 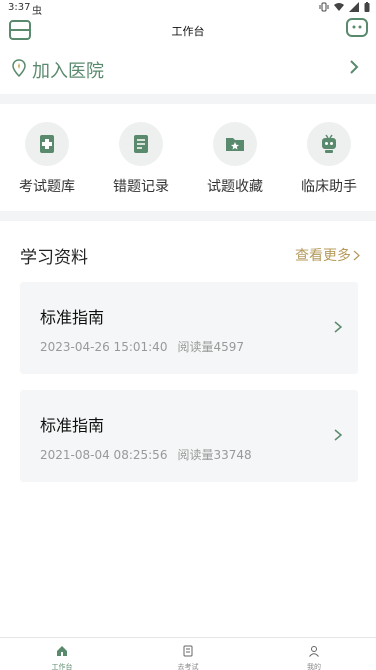 What do you see at coordinates (323, 256) in the screenshot?
I see `see-more-label: 查看更多` at bounding box center [323, 256].